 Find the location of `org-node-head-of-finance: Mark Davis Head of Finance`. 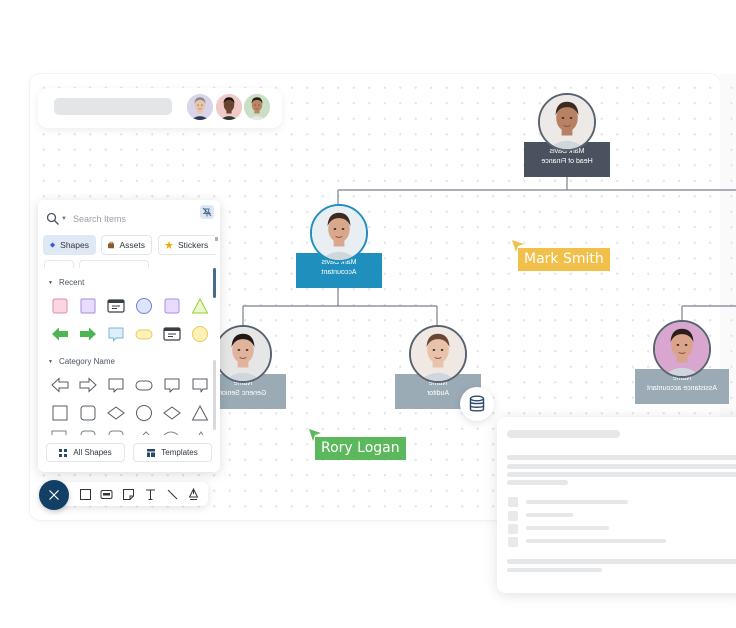

org-node-head-of-finance: Mark Davis Head of Finance is located at coordinates (567, 135).